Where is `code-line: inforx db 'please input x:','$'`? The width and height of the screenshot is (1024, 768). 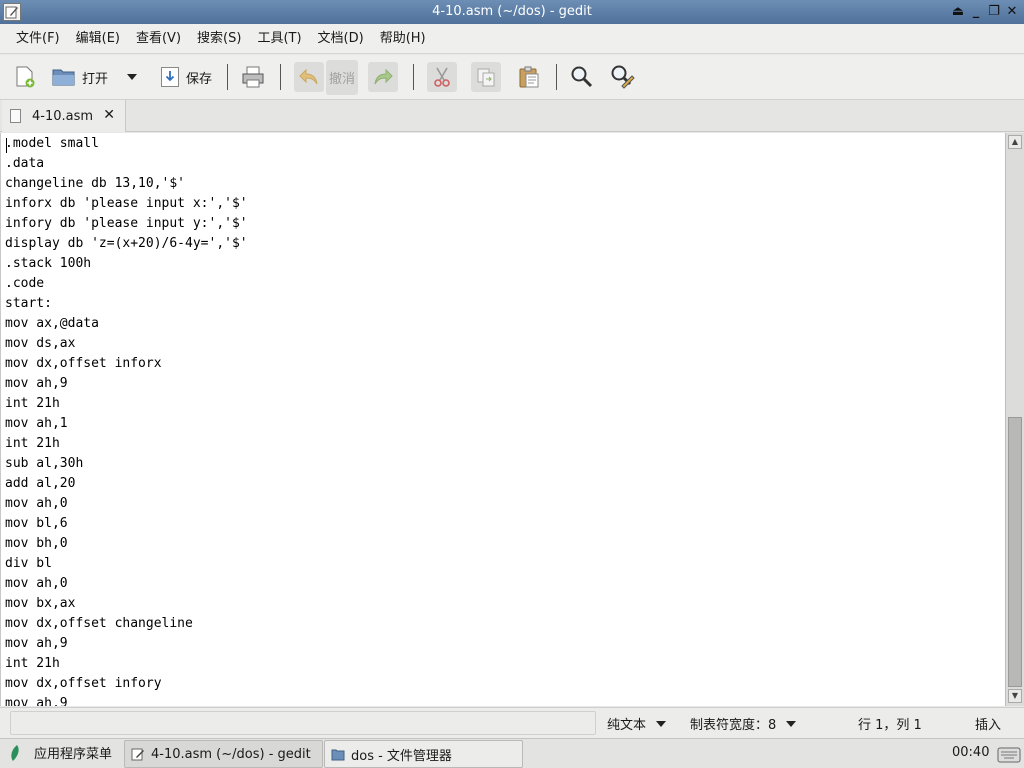 code-line: inforx db 'please input x:','$' is located at coordinates (126, 203).